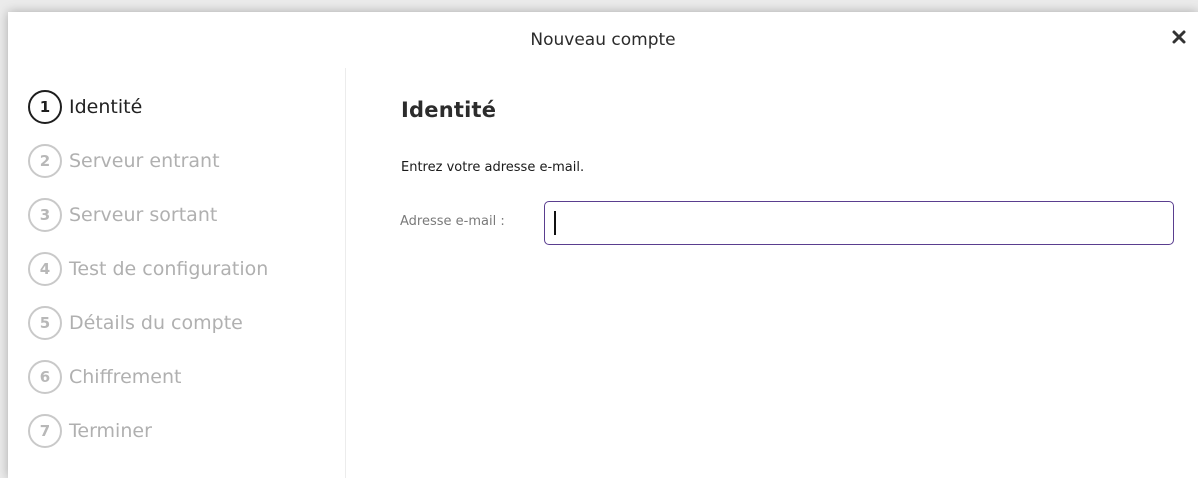 This screenshot has width=1198, height=478. What do you see at coordinates (156, 323) in the screenshot?
I see `step-label: Détails du compte` at bounding box center [156, 323].